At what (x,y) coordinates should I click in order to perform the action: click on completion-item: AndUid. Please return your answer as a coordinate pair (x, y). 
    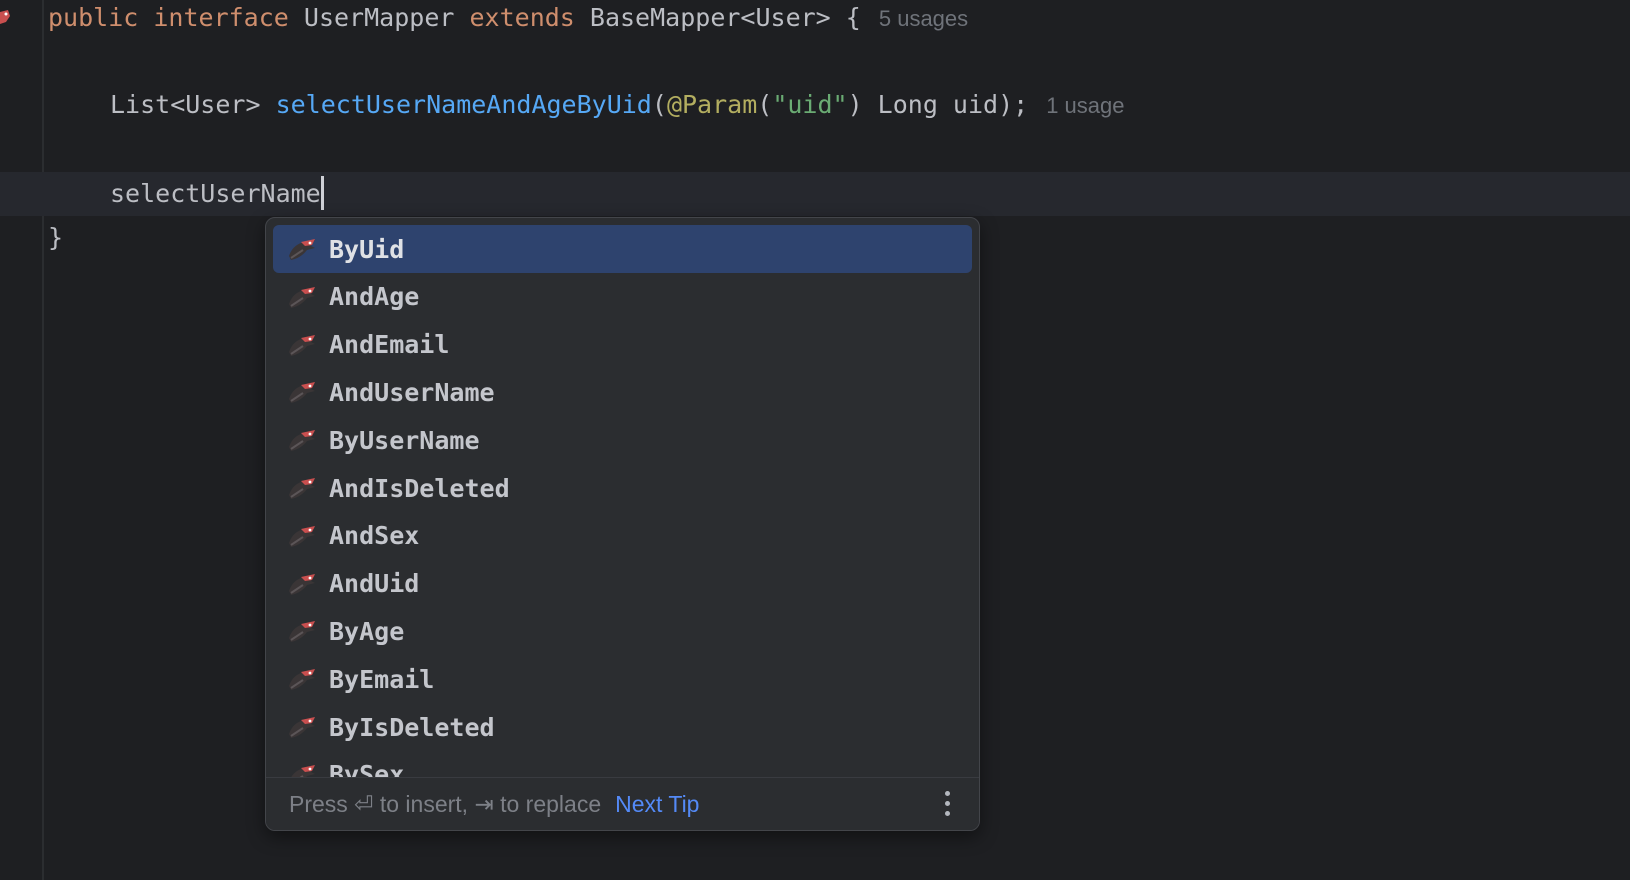
    Looking at the image, I should click on (622, 584).